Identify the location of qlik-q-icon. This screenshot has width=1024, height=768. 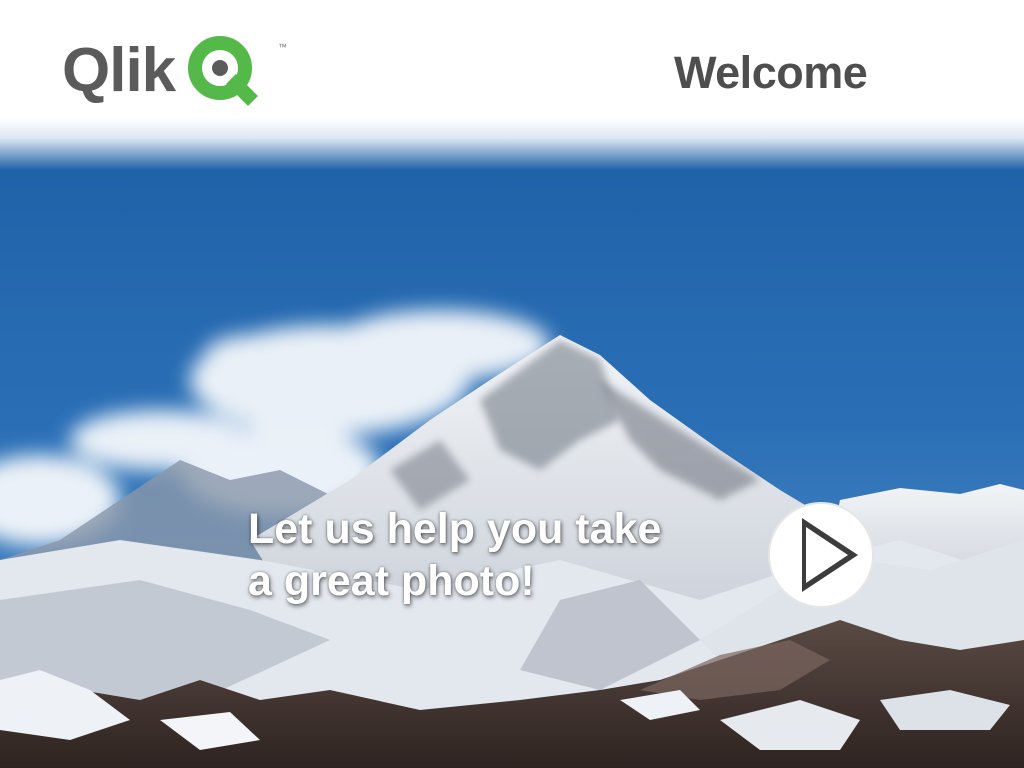
(223, 71).